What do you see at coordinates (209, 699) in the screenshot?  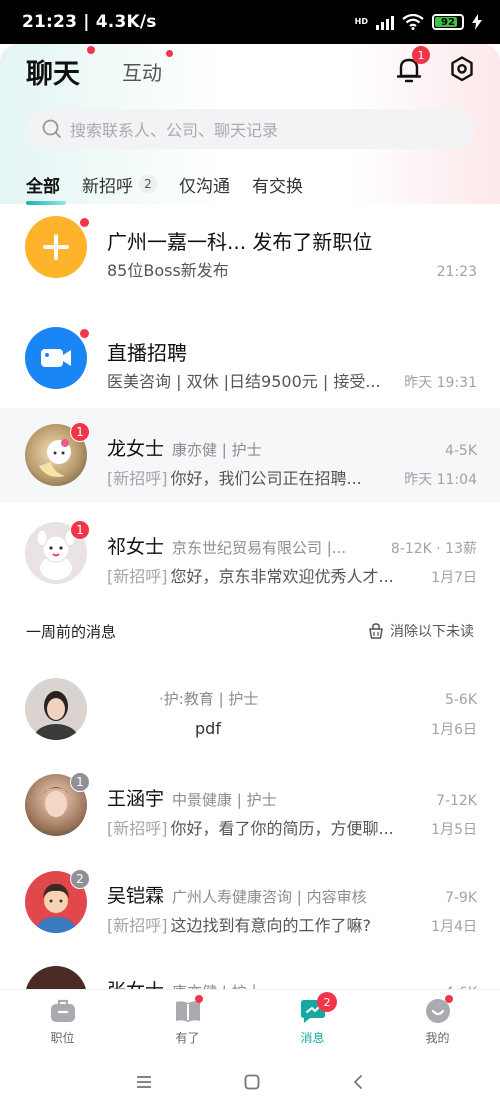 I see `contact-company: ·护:教育 | 护士` at bounding box center [209, 699].